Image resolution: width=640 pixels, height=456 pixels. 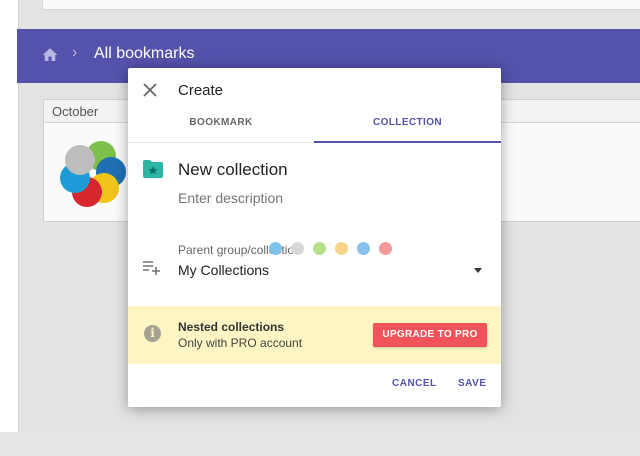 I want to click on tab-collection: COLLECTION, so click(x=407, y=125).